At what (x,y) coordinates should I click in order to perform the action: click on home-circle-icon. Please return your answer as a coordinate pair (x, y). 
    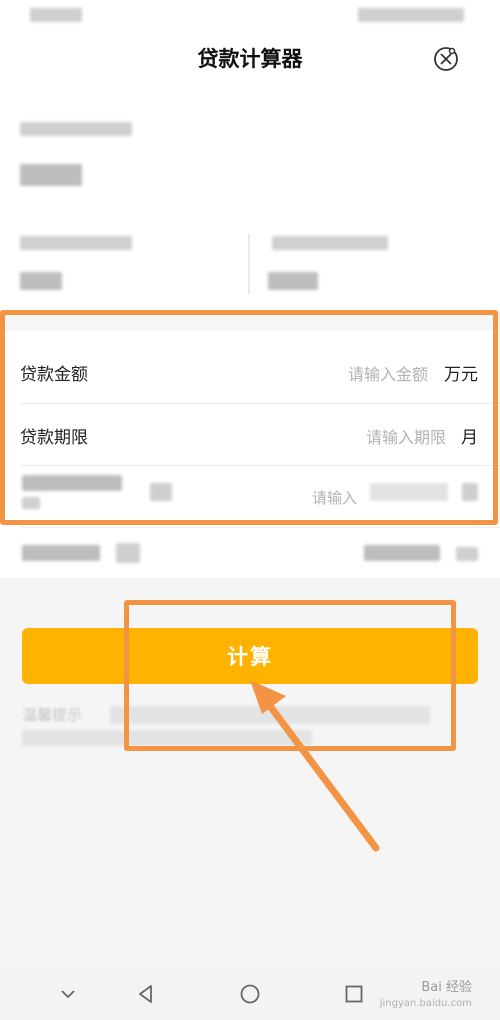
    Looking at the image, I should click on (250, 994).